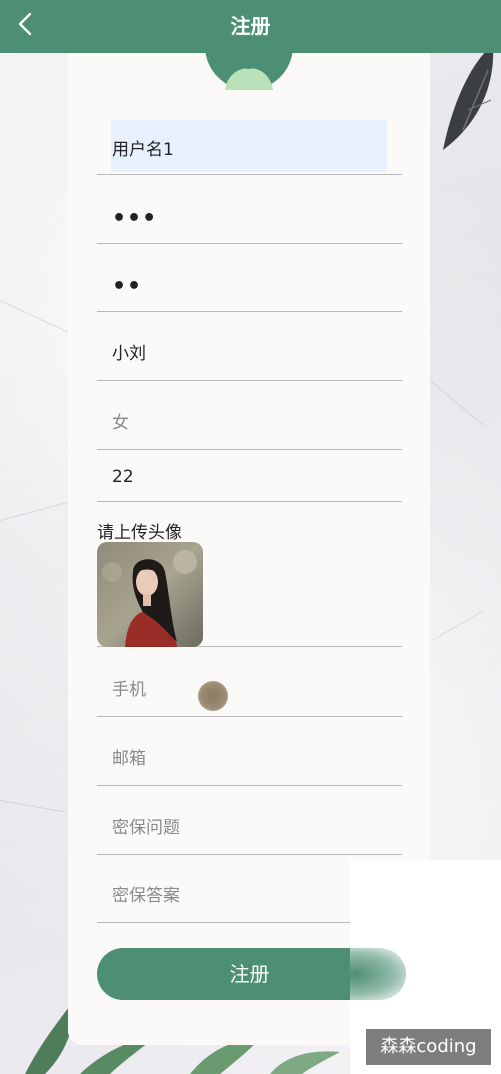 The width and height of the screenshot is (501, 1074). Describe the element at coordinates (146, 828) in the screenshot. I see `security-question-placeholder: 密保问题` at that location.